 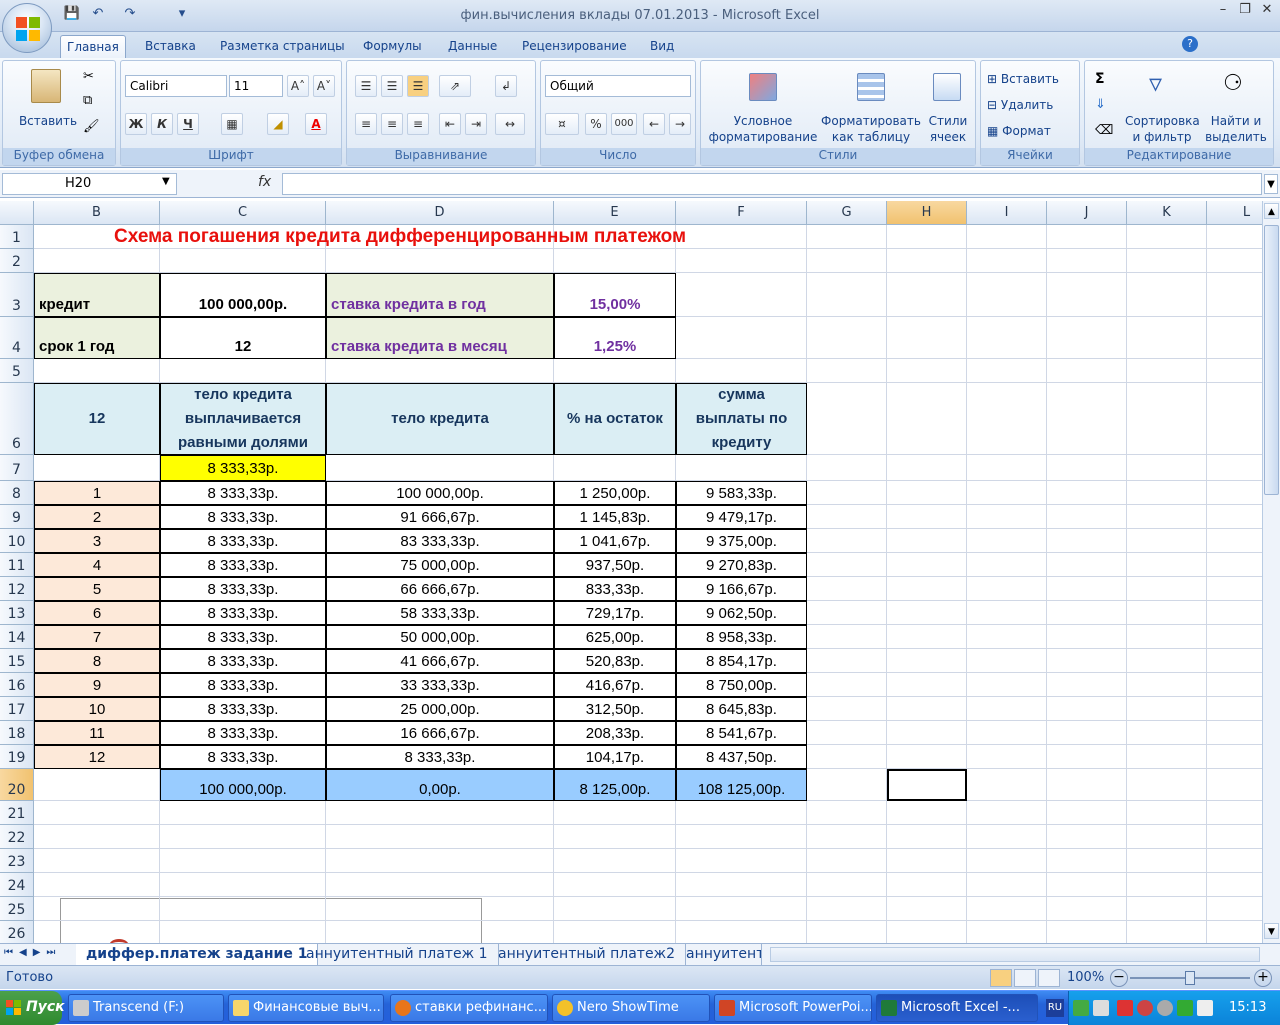 I want to click on table-cell: 66 666,67р., so click(x=440, y=589).